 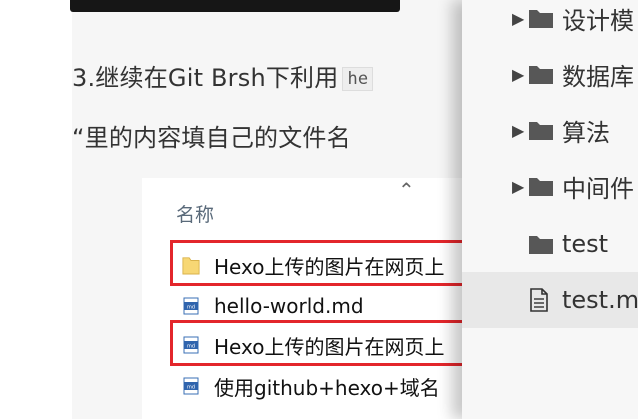 What do you see at coordinates (598, 188) in the screenshot?
I see `sidebar-item-label: 中间件` at bounding box center [598, 188].